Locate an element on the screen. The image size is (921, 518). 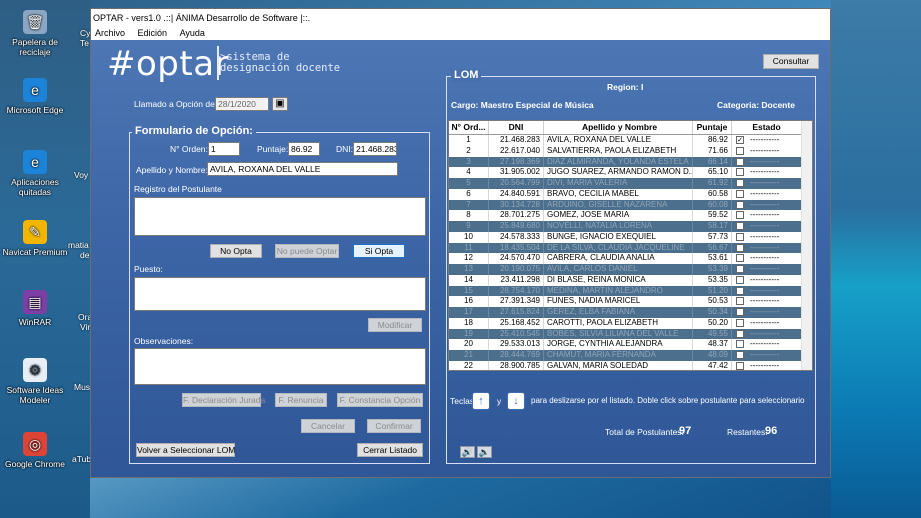
no-puede-optar-button: No puede Optar is located at coordinates (307, 251).